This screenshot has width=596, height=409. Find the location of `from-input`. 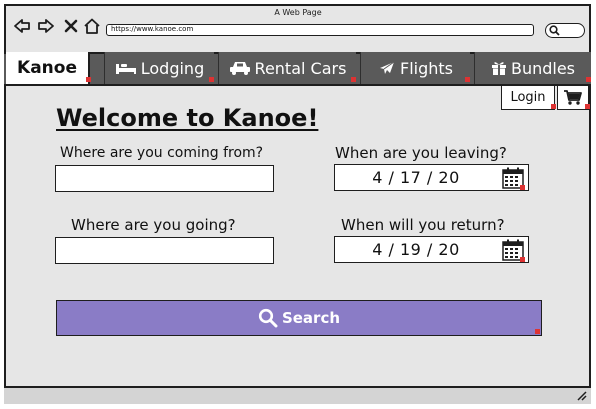

from-input is located at coordinates (164, 178).